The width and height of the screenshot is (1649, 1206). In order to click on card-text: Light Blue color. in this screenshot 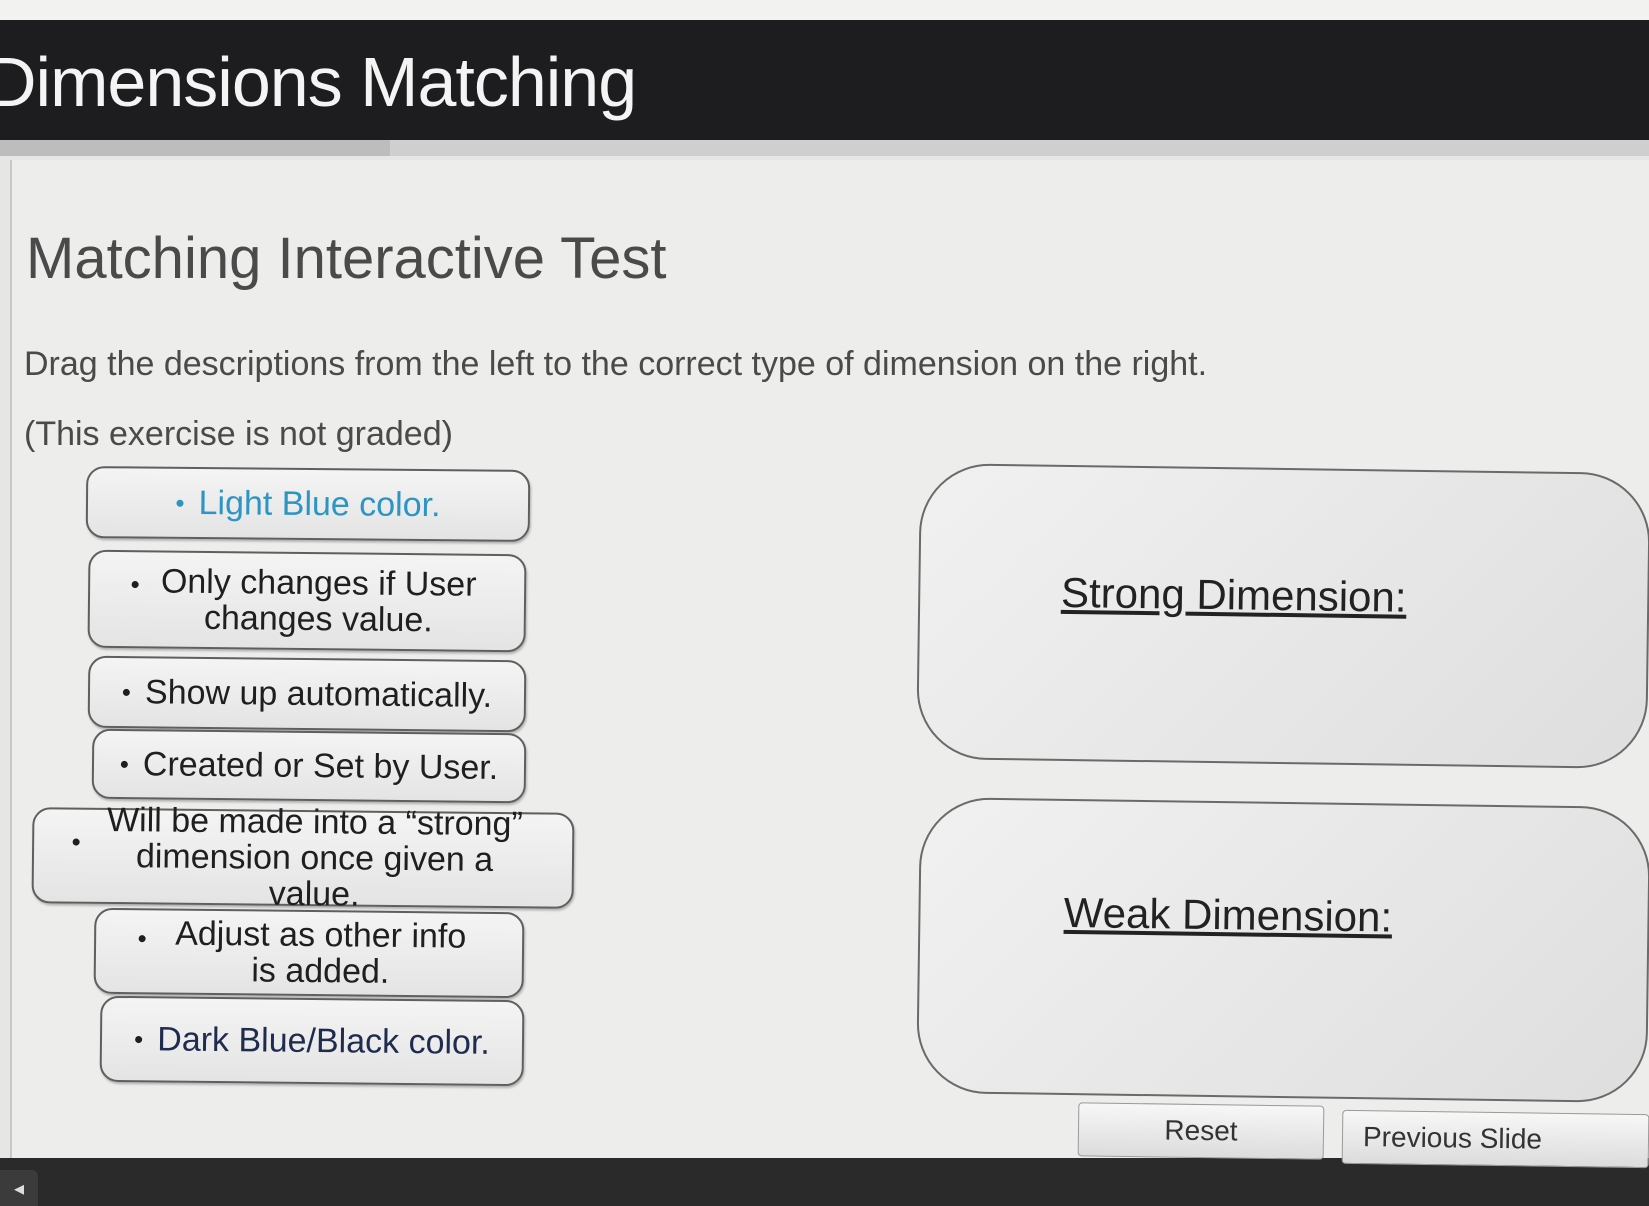, I will do `click(319, 504)`.